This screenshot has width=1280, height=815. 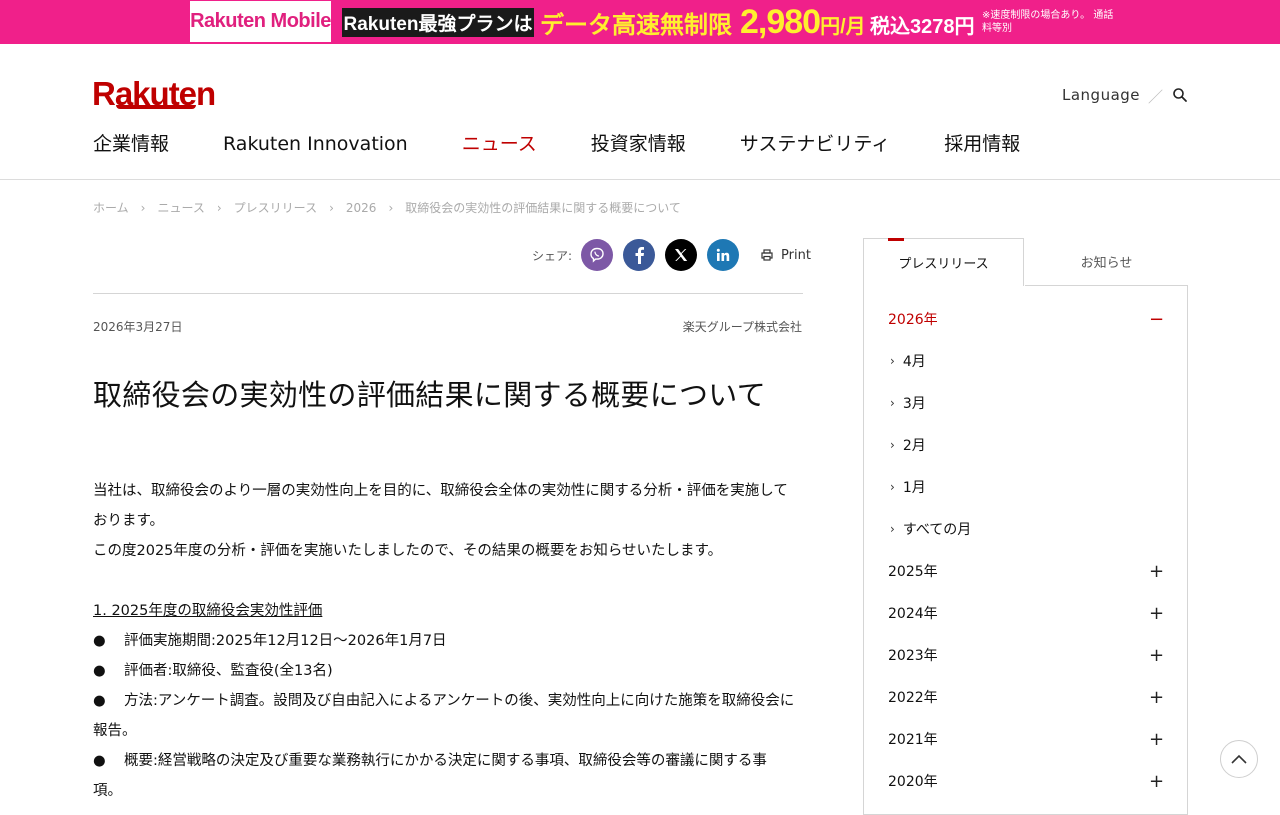 I want to click on year-toggle: 2023年 +, so click(x=1026, y=655).